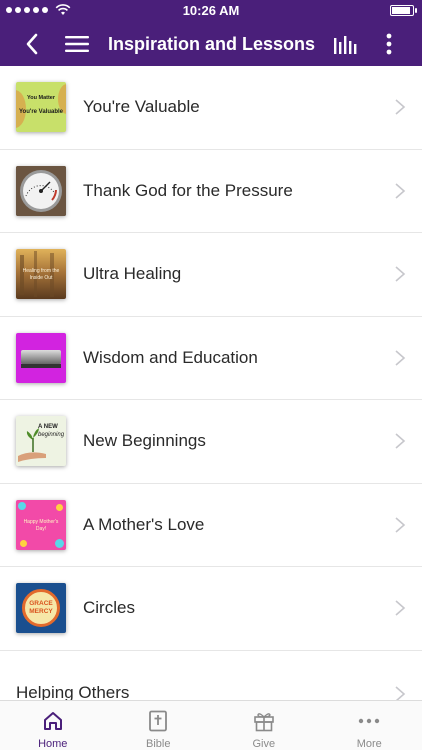 The height and width of the screenshot is (750, 422). Describe the element at coordinates (144, 524) in the screenshot. I see `list-item-title: A Mother's Love` at that location.